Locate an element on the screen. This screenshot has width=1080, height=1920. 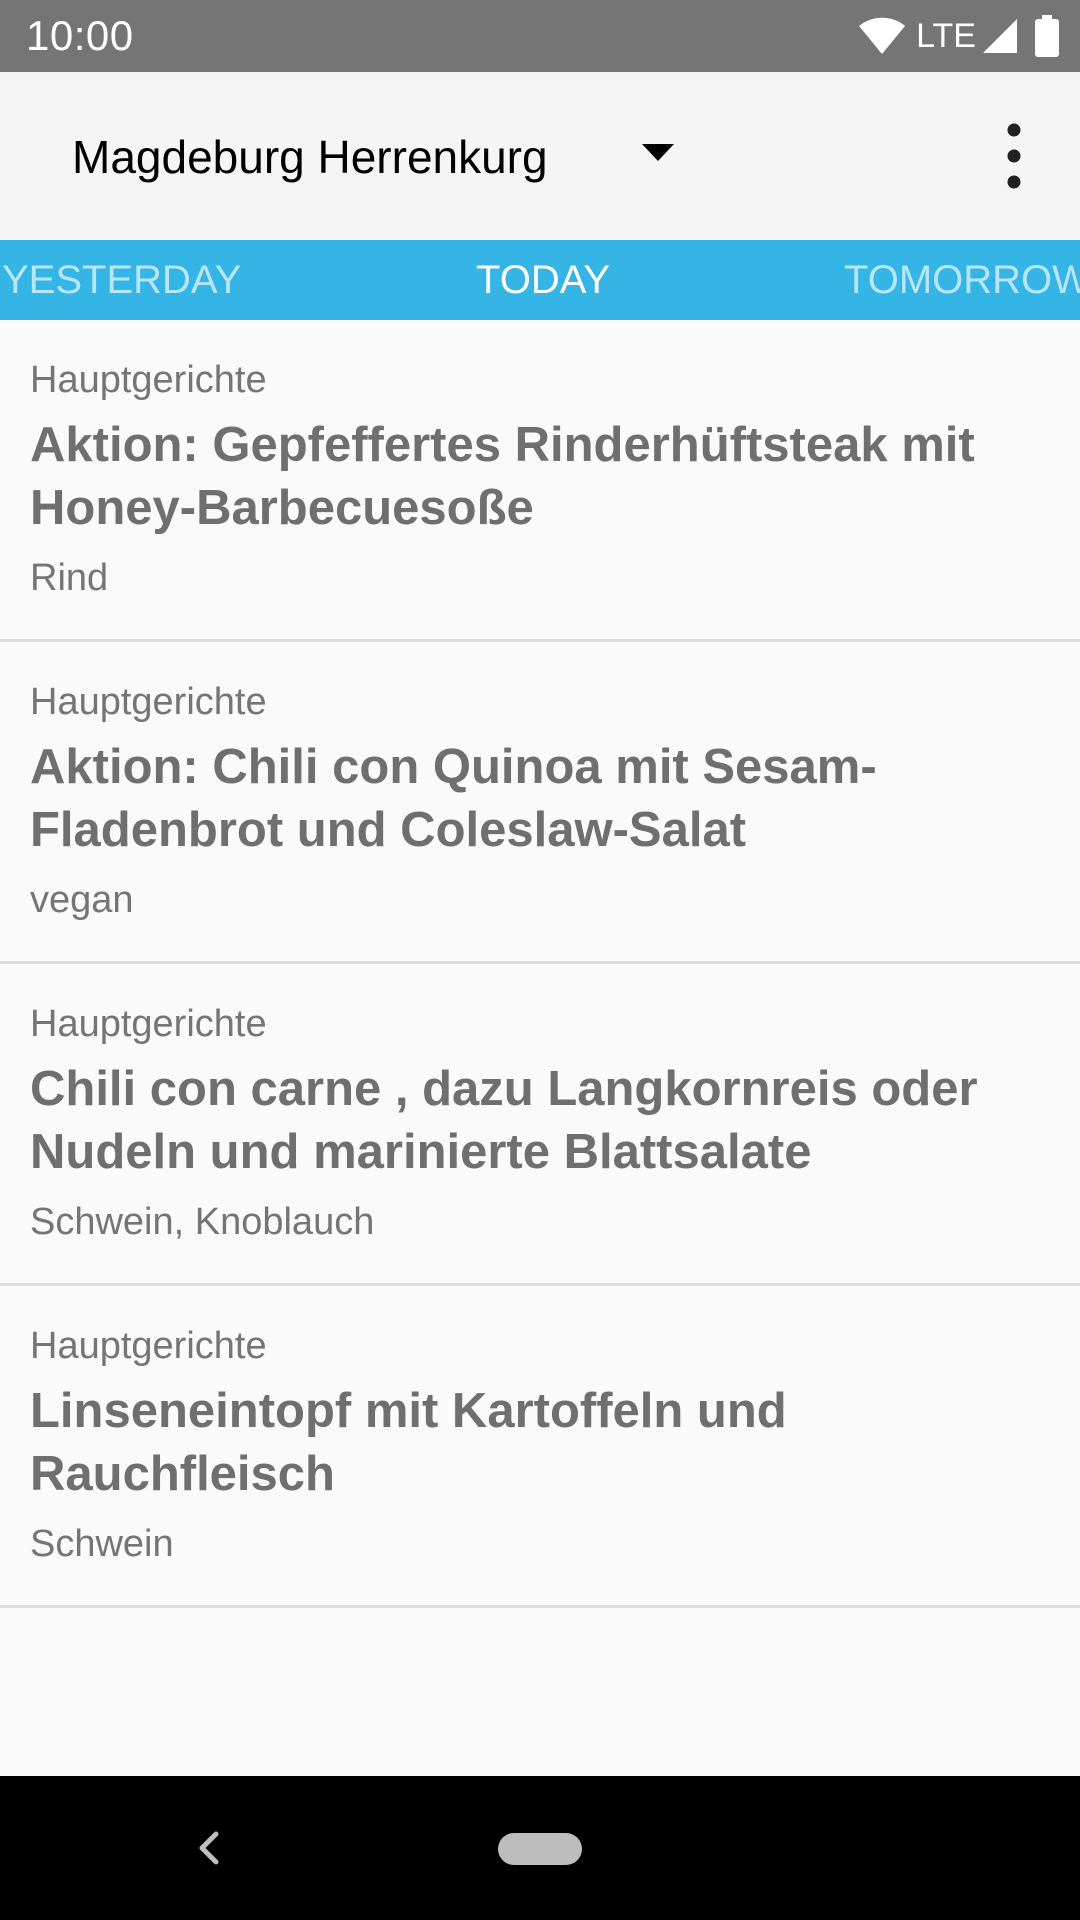
tab-yesterday: YESTERDAY is located at coordinates (121, 280).